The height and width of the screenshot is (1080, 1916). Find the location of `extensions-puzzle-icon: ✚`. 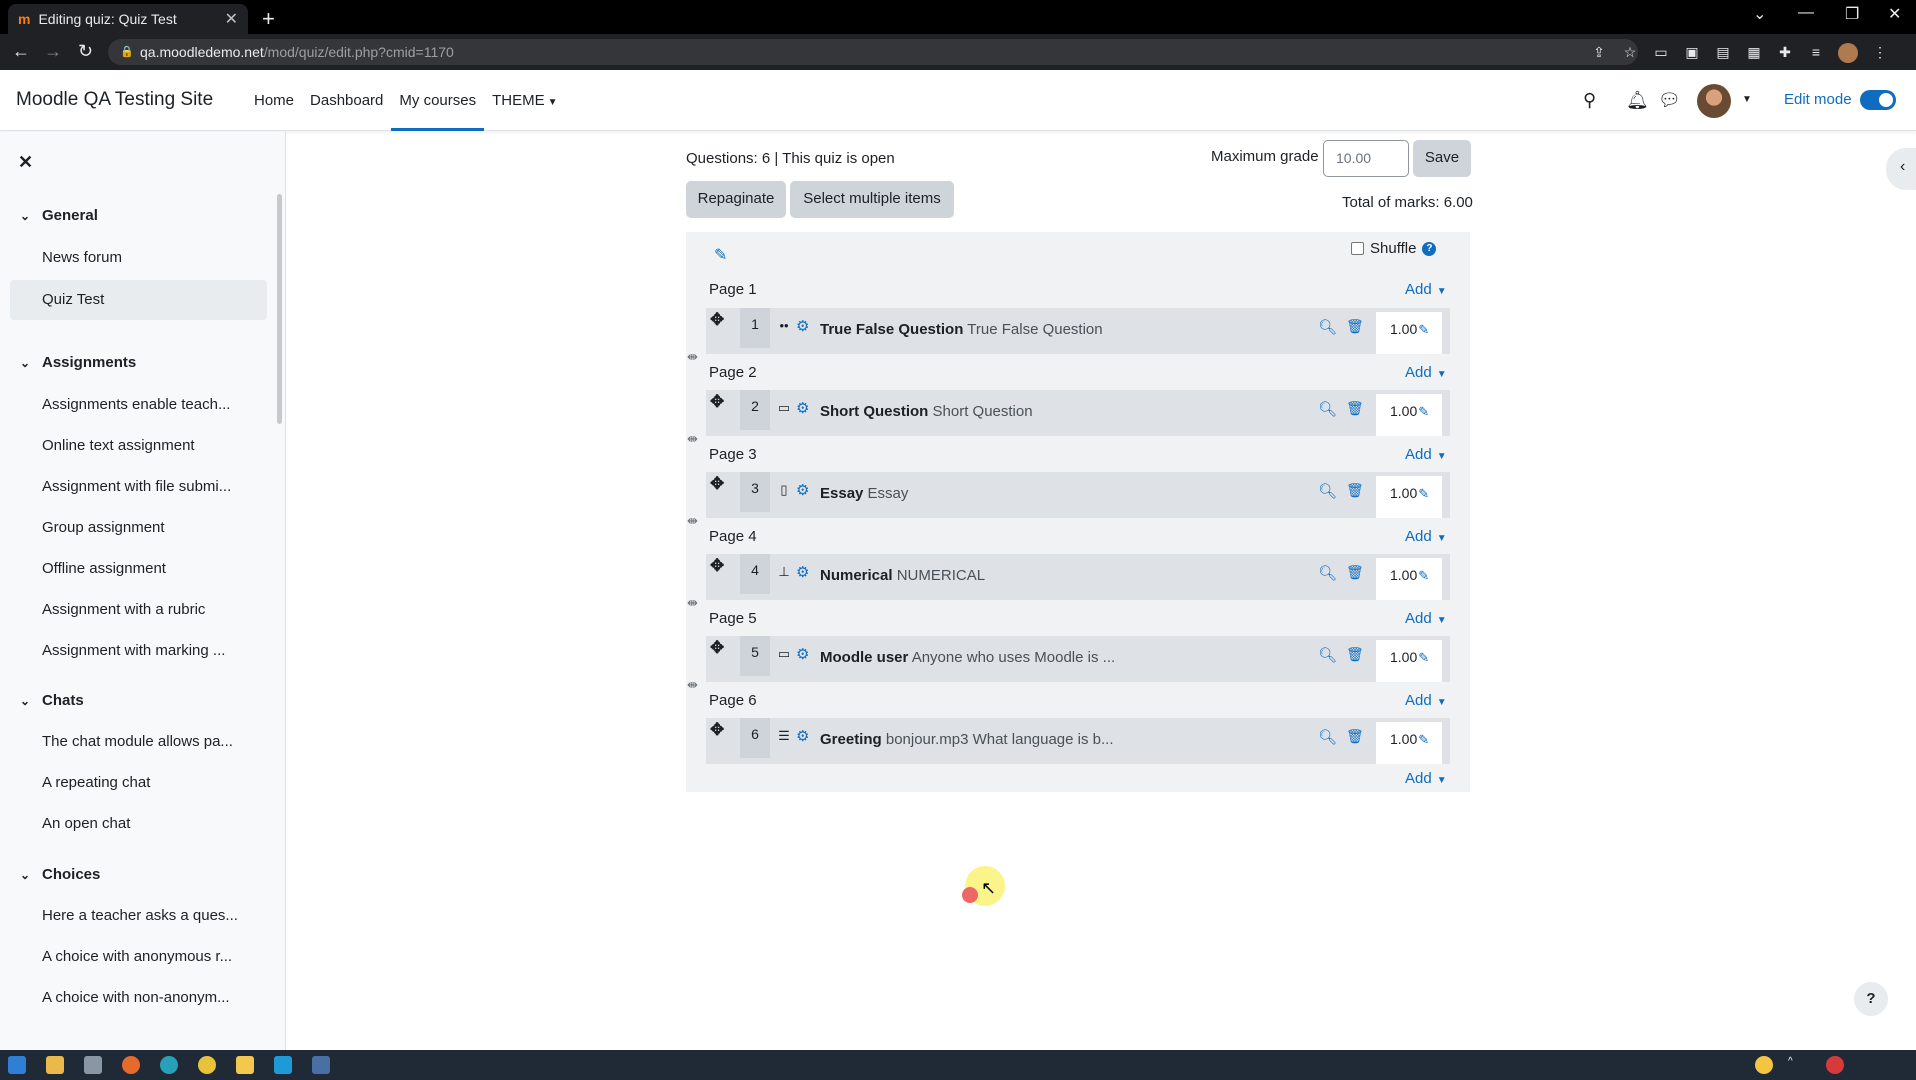

extensions-puzzle-icon: ✚ is located at coordinates (1785, 52).